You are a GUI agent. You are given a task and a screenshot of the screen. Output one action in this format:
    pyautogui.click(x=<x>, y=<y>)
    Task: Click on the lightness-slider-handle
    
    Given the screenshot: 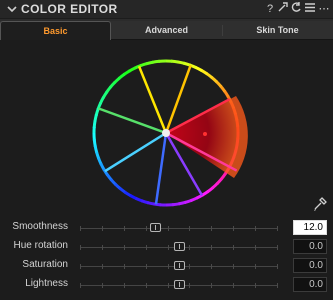 What is the action you would take?
    pyautogui.click(x=179, y=284)
    